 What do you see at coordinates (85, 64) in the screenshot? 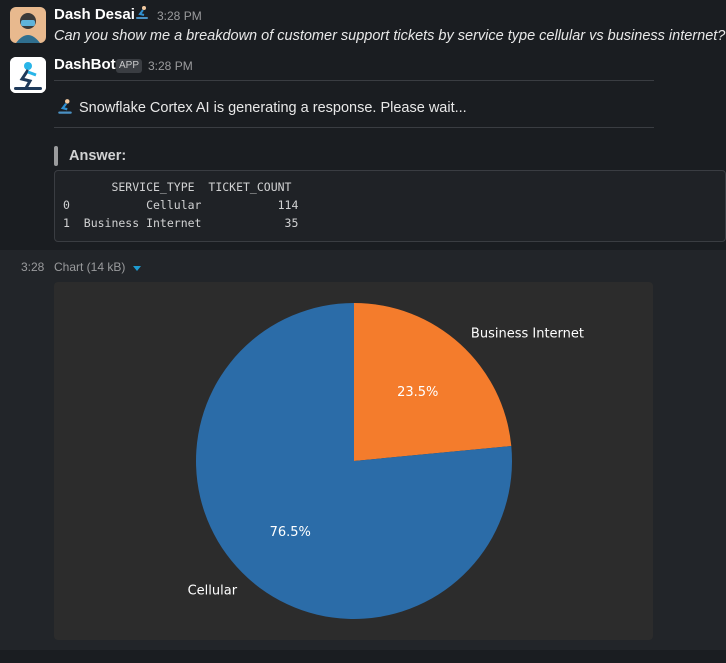
I see `bot-name: DashBot` at bounding box center [85, 64].